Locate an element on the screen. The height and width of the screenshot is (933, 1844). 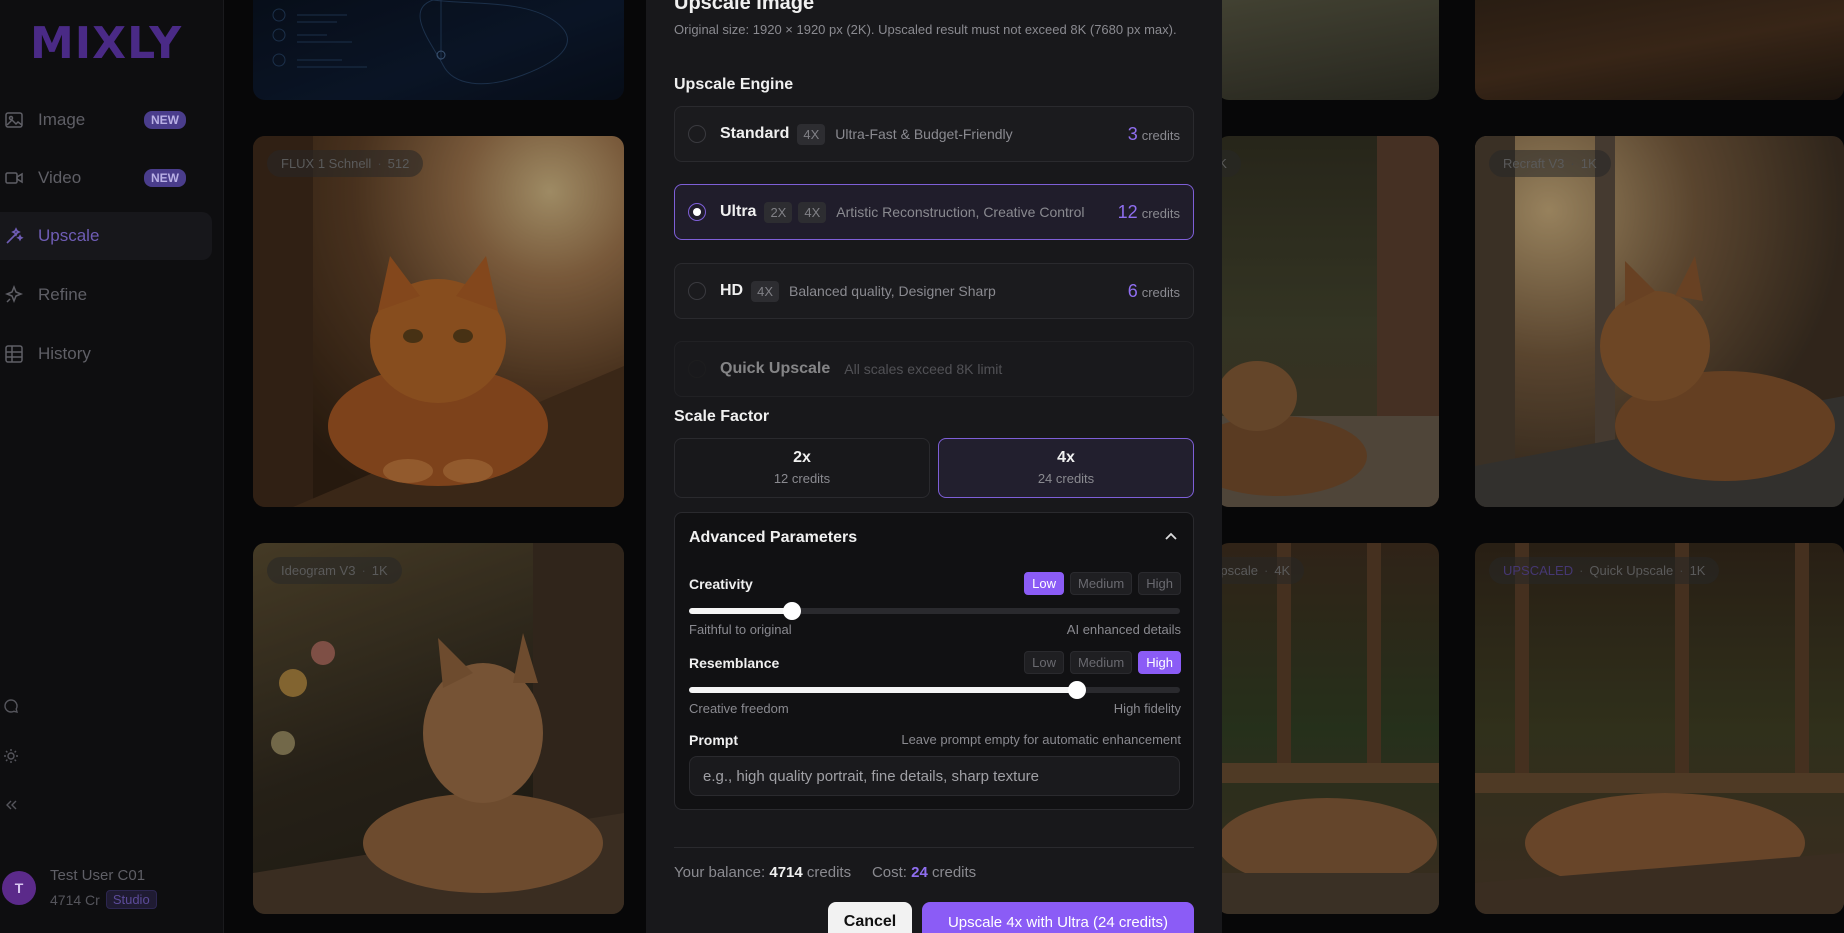
advanced-heading: Advanced Parameters is located at coordinates (773, 537).